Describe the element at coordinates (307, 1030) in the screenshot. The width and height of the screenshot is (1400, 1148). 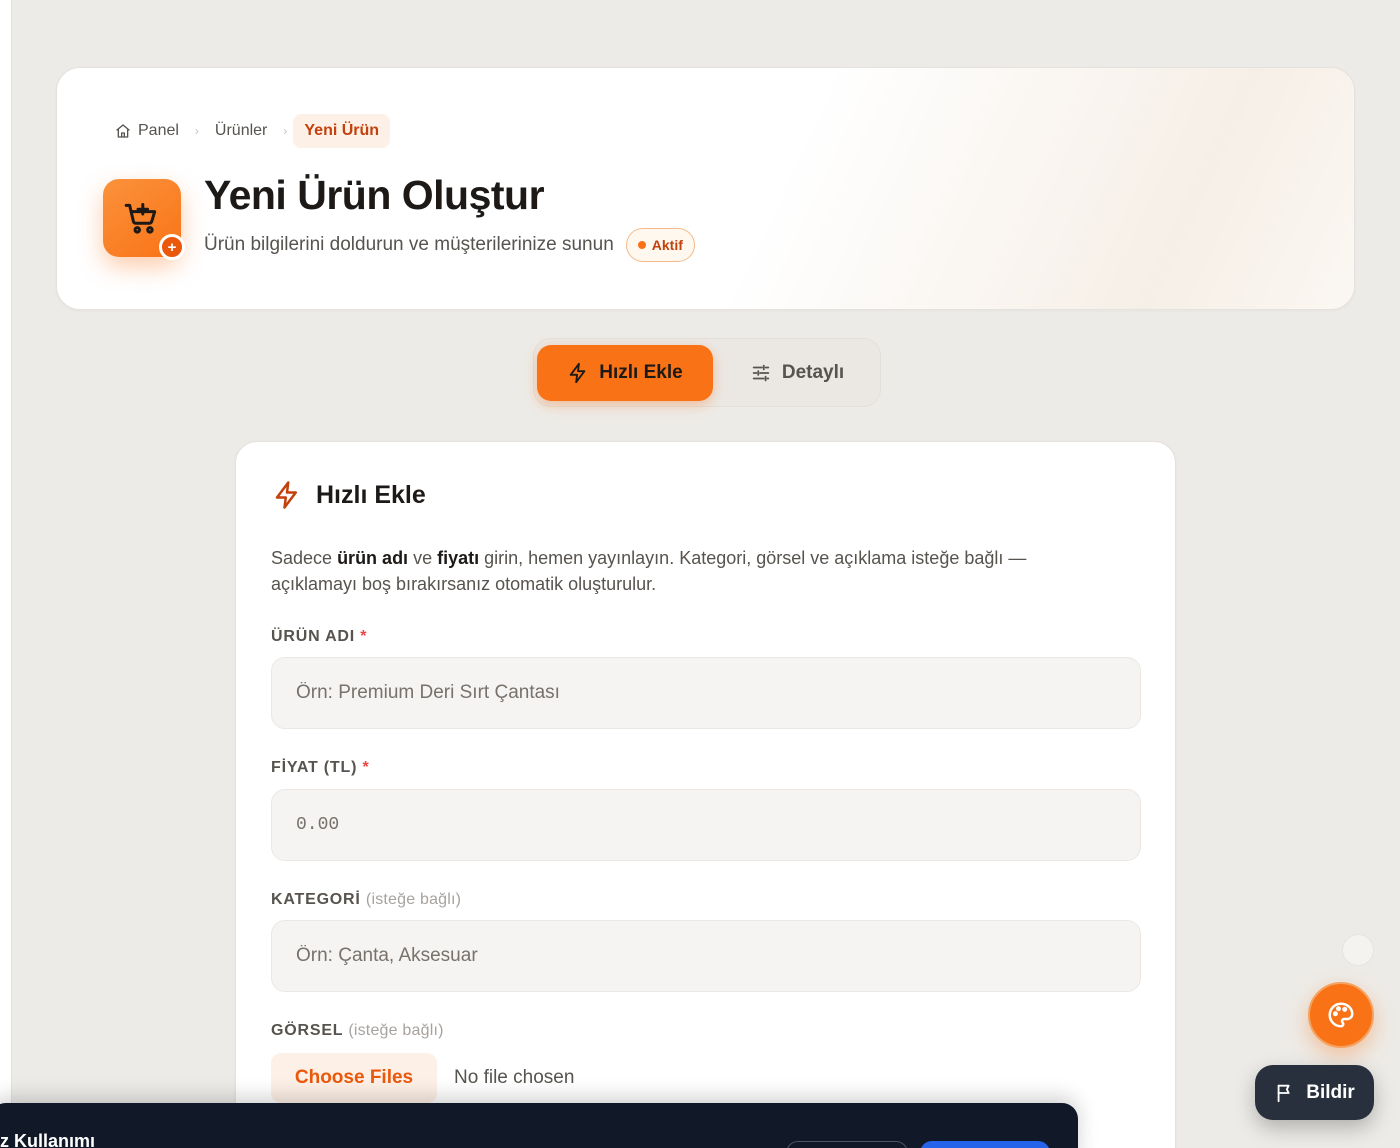
I see `image-label-text: GÖRSEL` at that location.